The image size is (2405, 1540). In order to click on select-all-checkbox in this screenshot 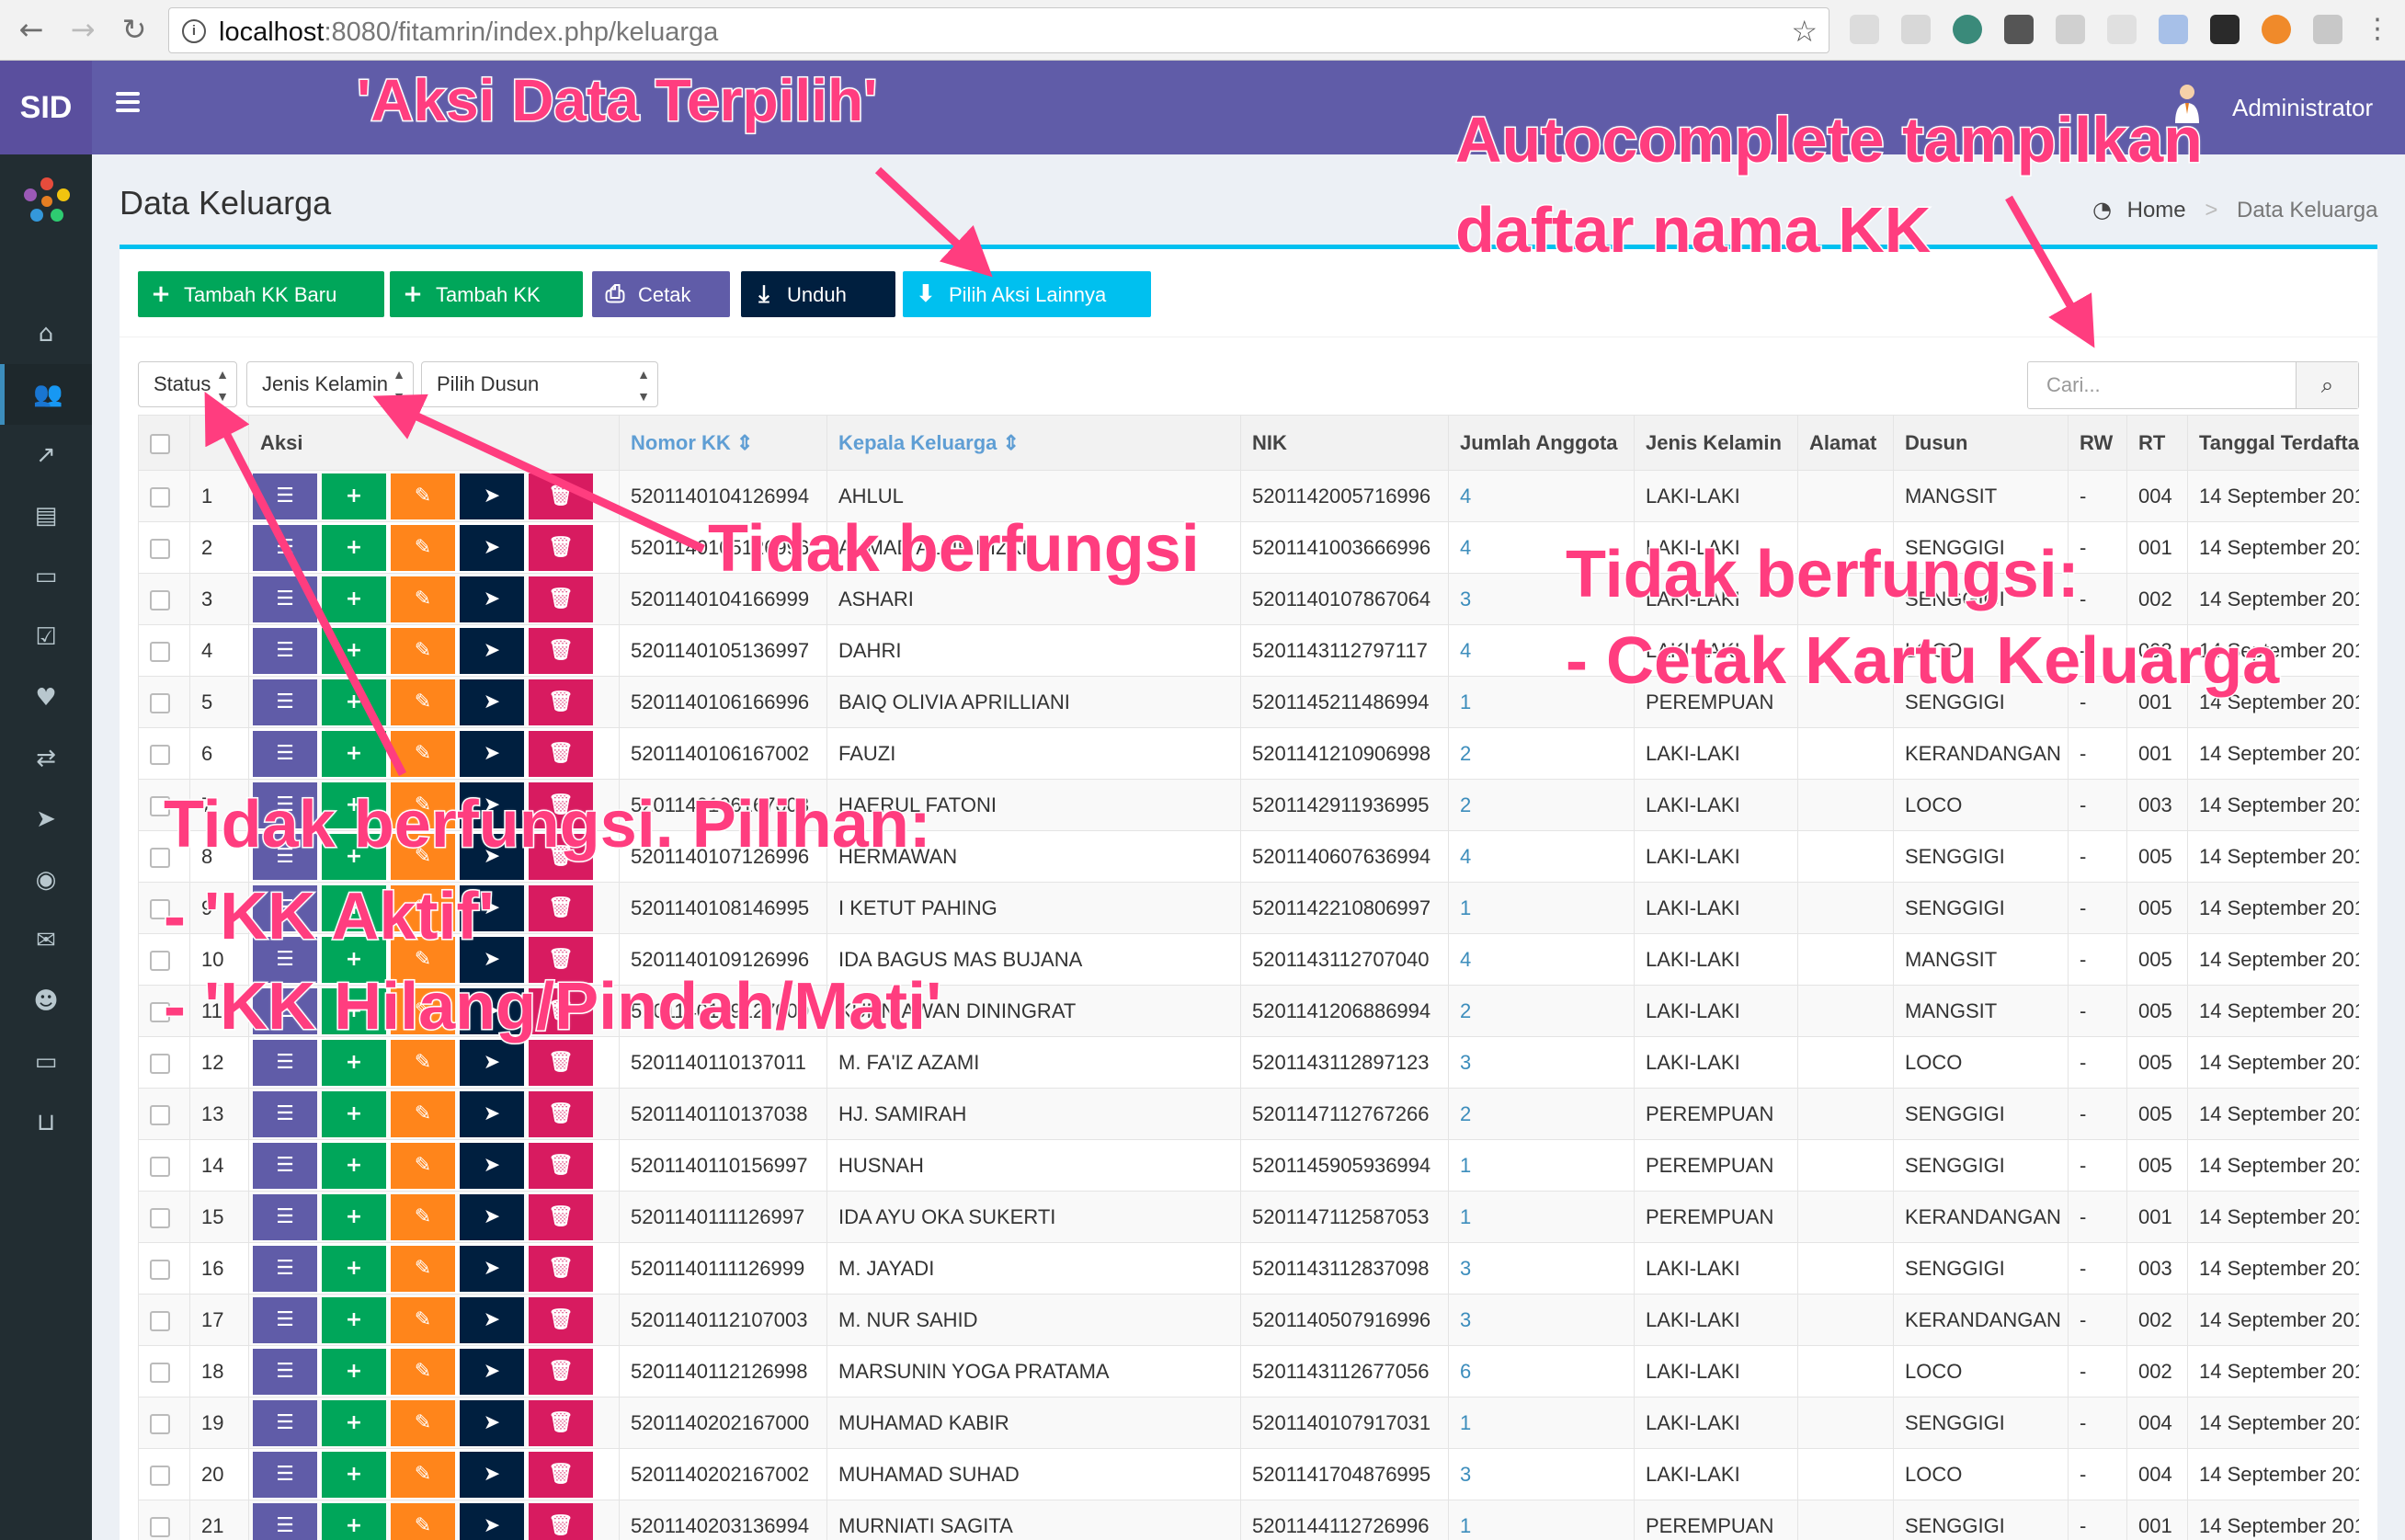, I will do `click(160, 443)`.